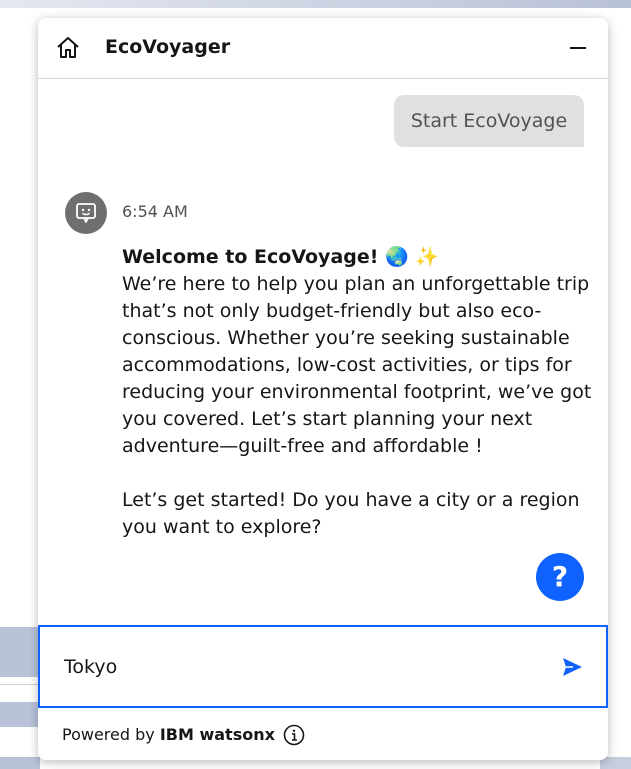  Describe the element at coordinates (20, 684) in the screenshot. I see `background-divider` at that location.